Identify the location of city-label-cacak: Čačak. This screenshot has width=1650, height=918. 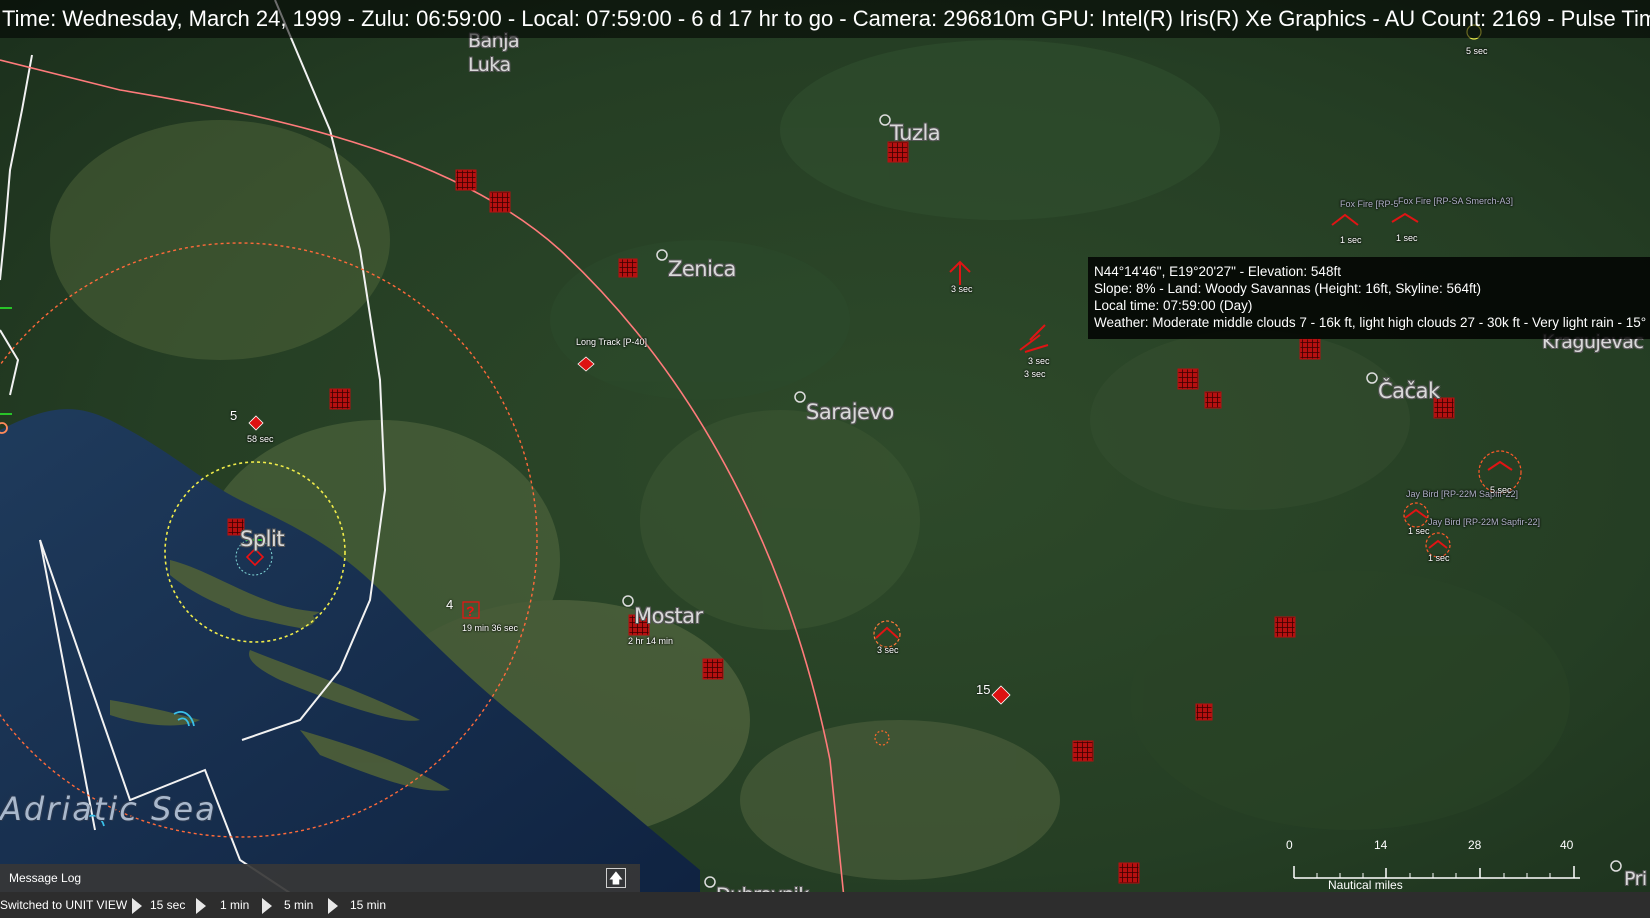
(1409, 391).